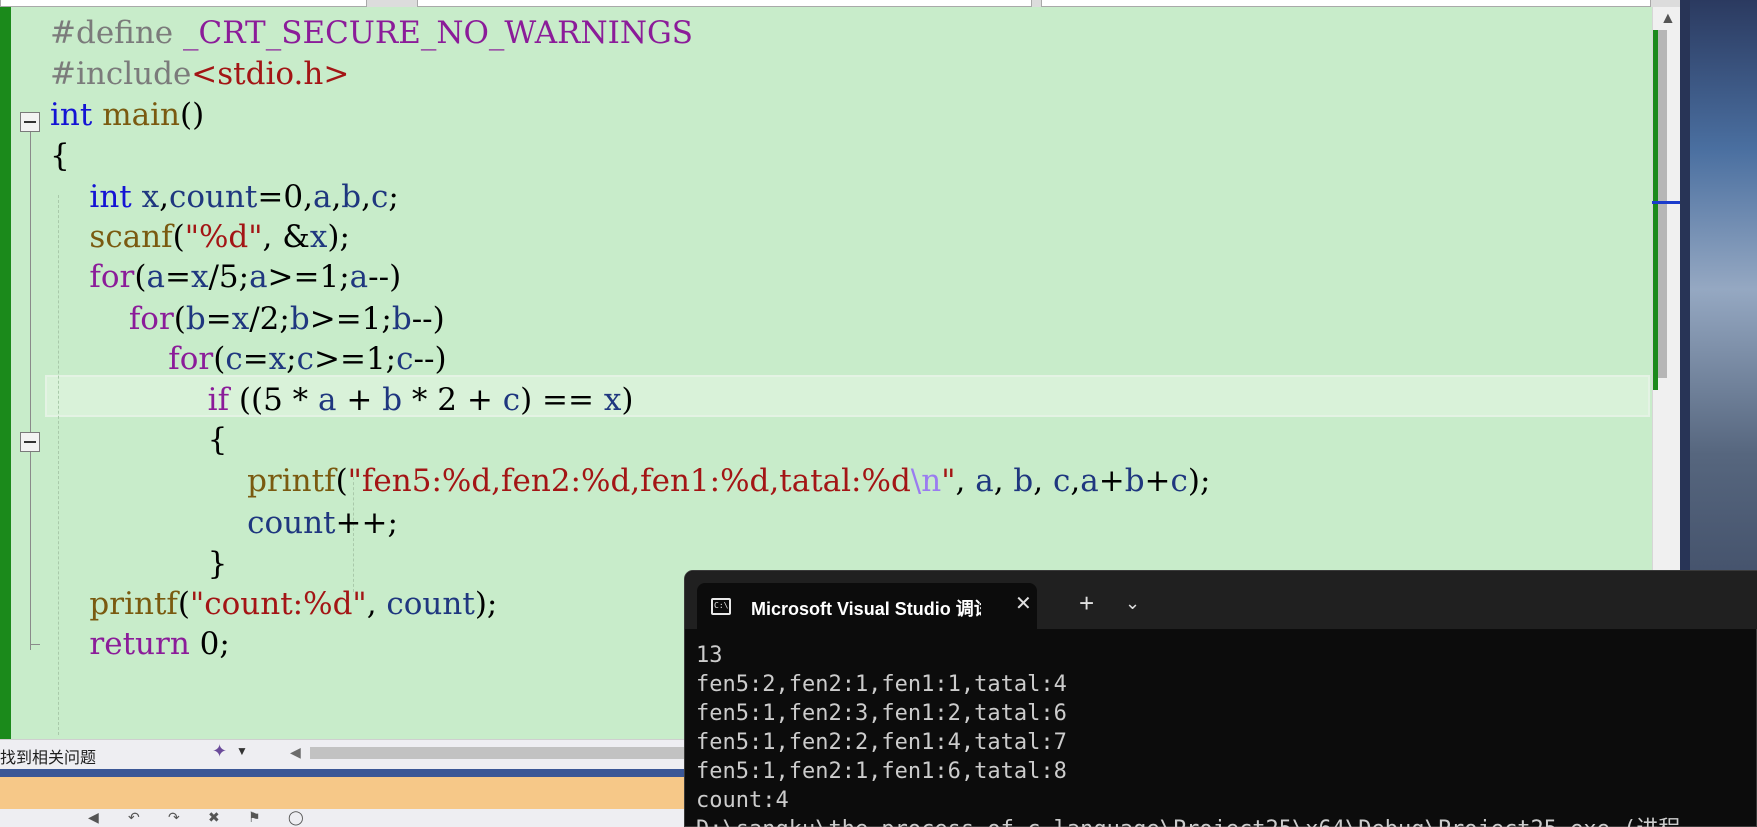 This screenshot has width=1757, height=827. I want to click on code-line: for(a=x/5;a>=1;a--), so click(225, 277).